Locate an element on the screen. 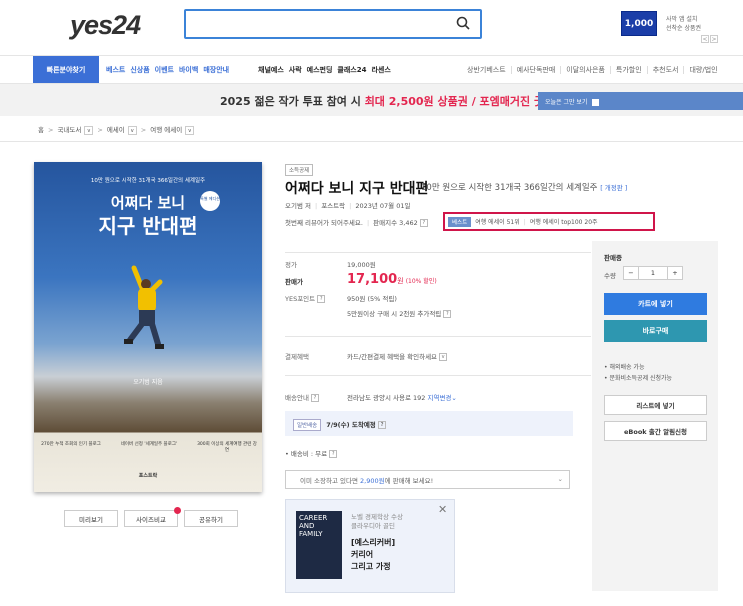 The width and height of the screenshot is (743, 606). banner-prefix: 2025 젊은 작가 투표 참여 시 is located at coordinates (292, 101).